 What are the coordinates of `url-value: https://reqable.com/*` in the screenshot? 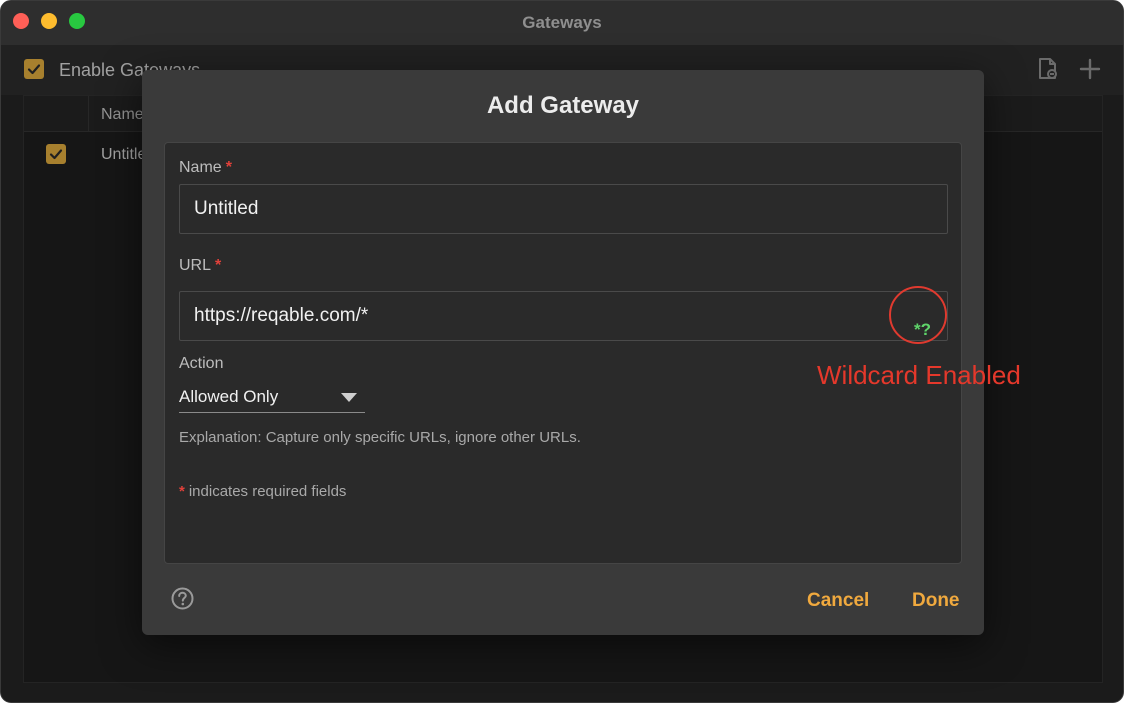 It's located at (281, 315).